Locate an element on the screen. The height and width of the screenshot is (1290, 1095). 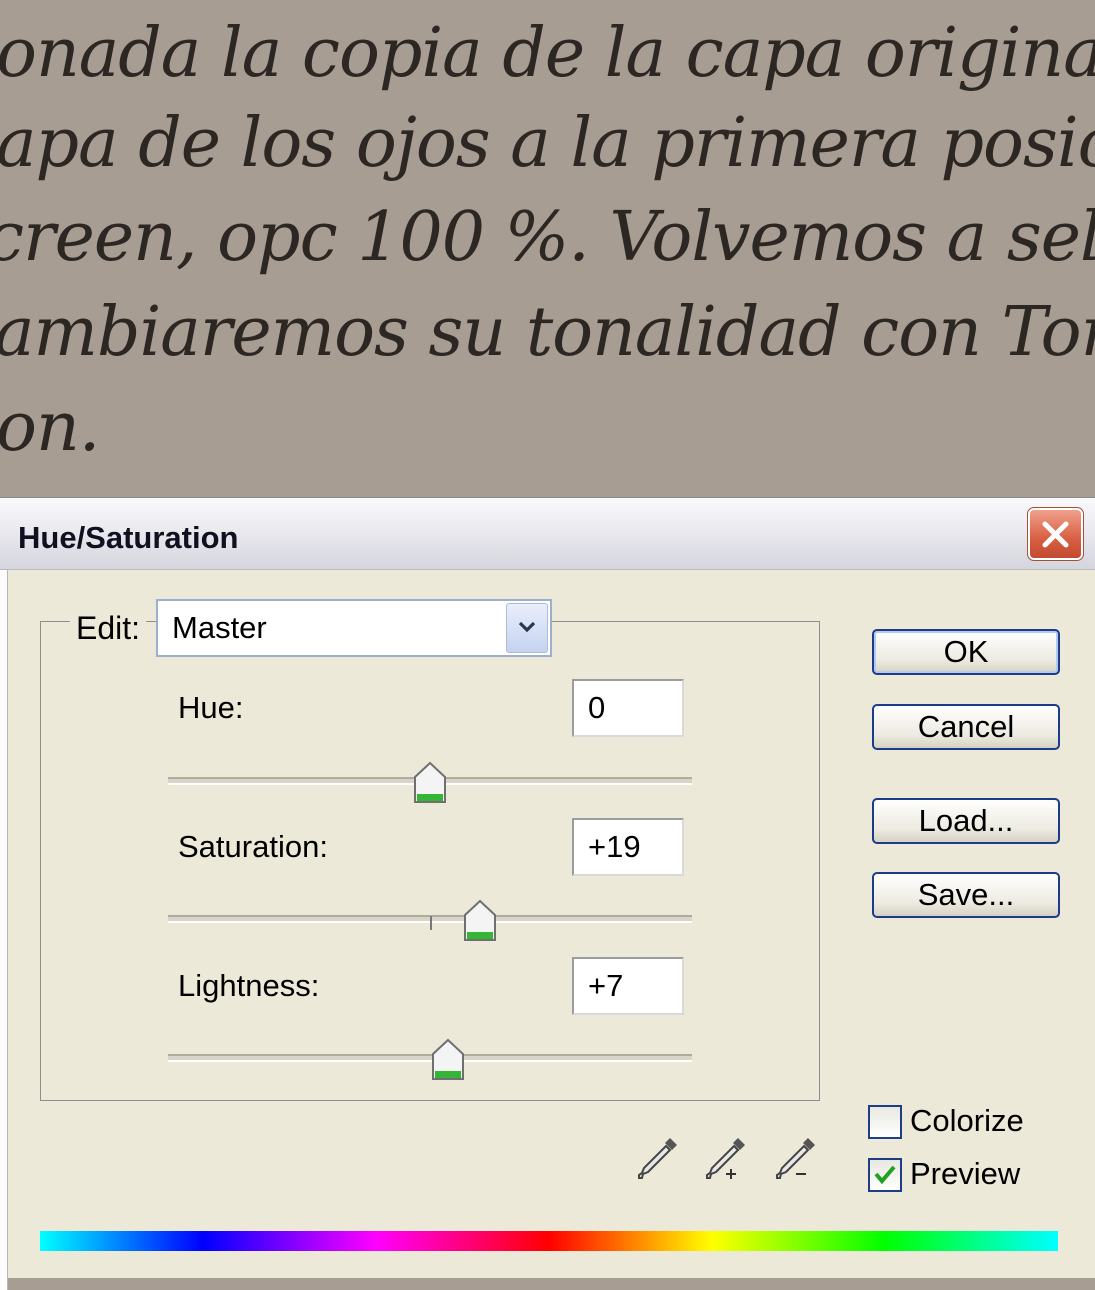
saturation-input: +19 is located at coordinates (628, 847).